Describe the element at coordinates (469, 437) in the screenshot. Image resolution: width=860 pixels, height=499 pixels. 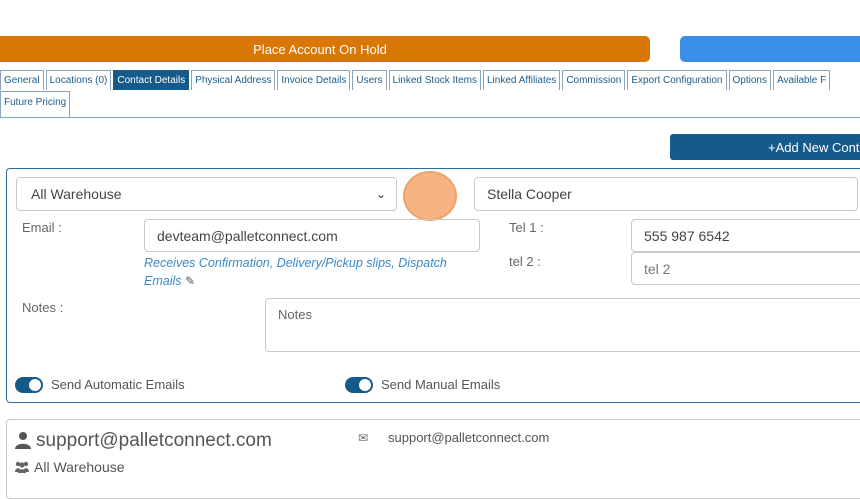
I see `contact-card-email: support@palletconnect.com` at that location.